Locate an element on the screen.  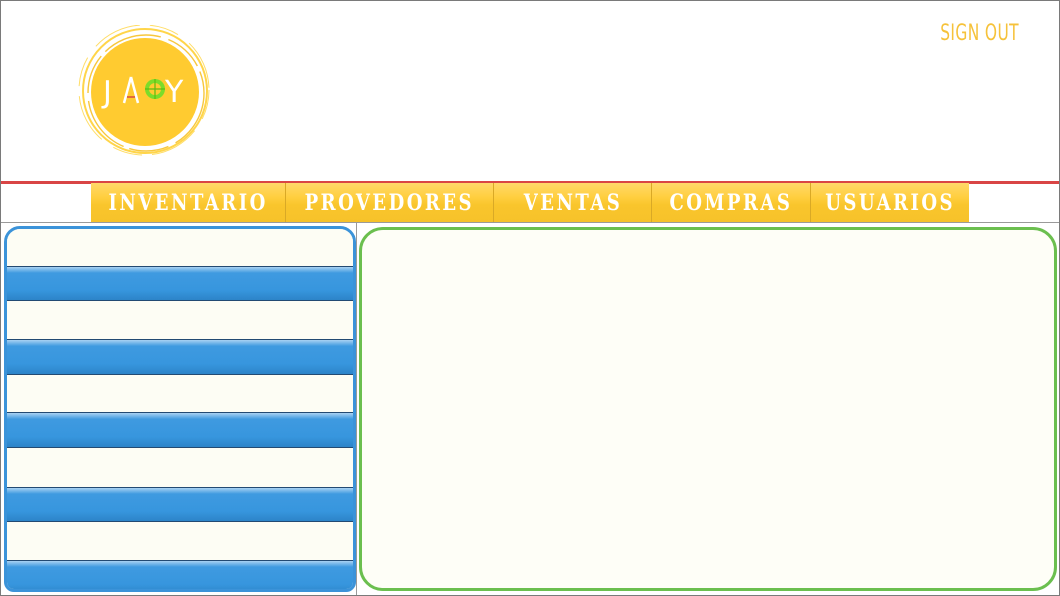
nav-item-label: PROVEDORES is located at coordinates (389, 203).